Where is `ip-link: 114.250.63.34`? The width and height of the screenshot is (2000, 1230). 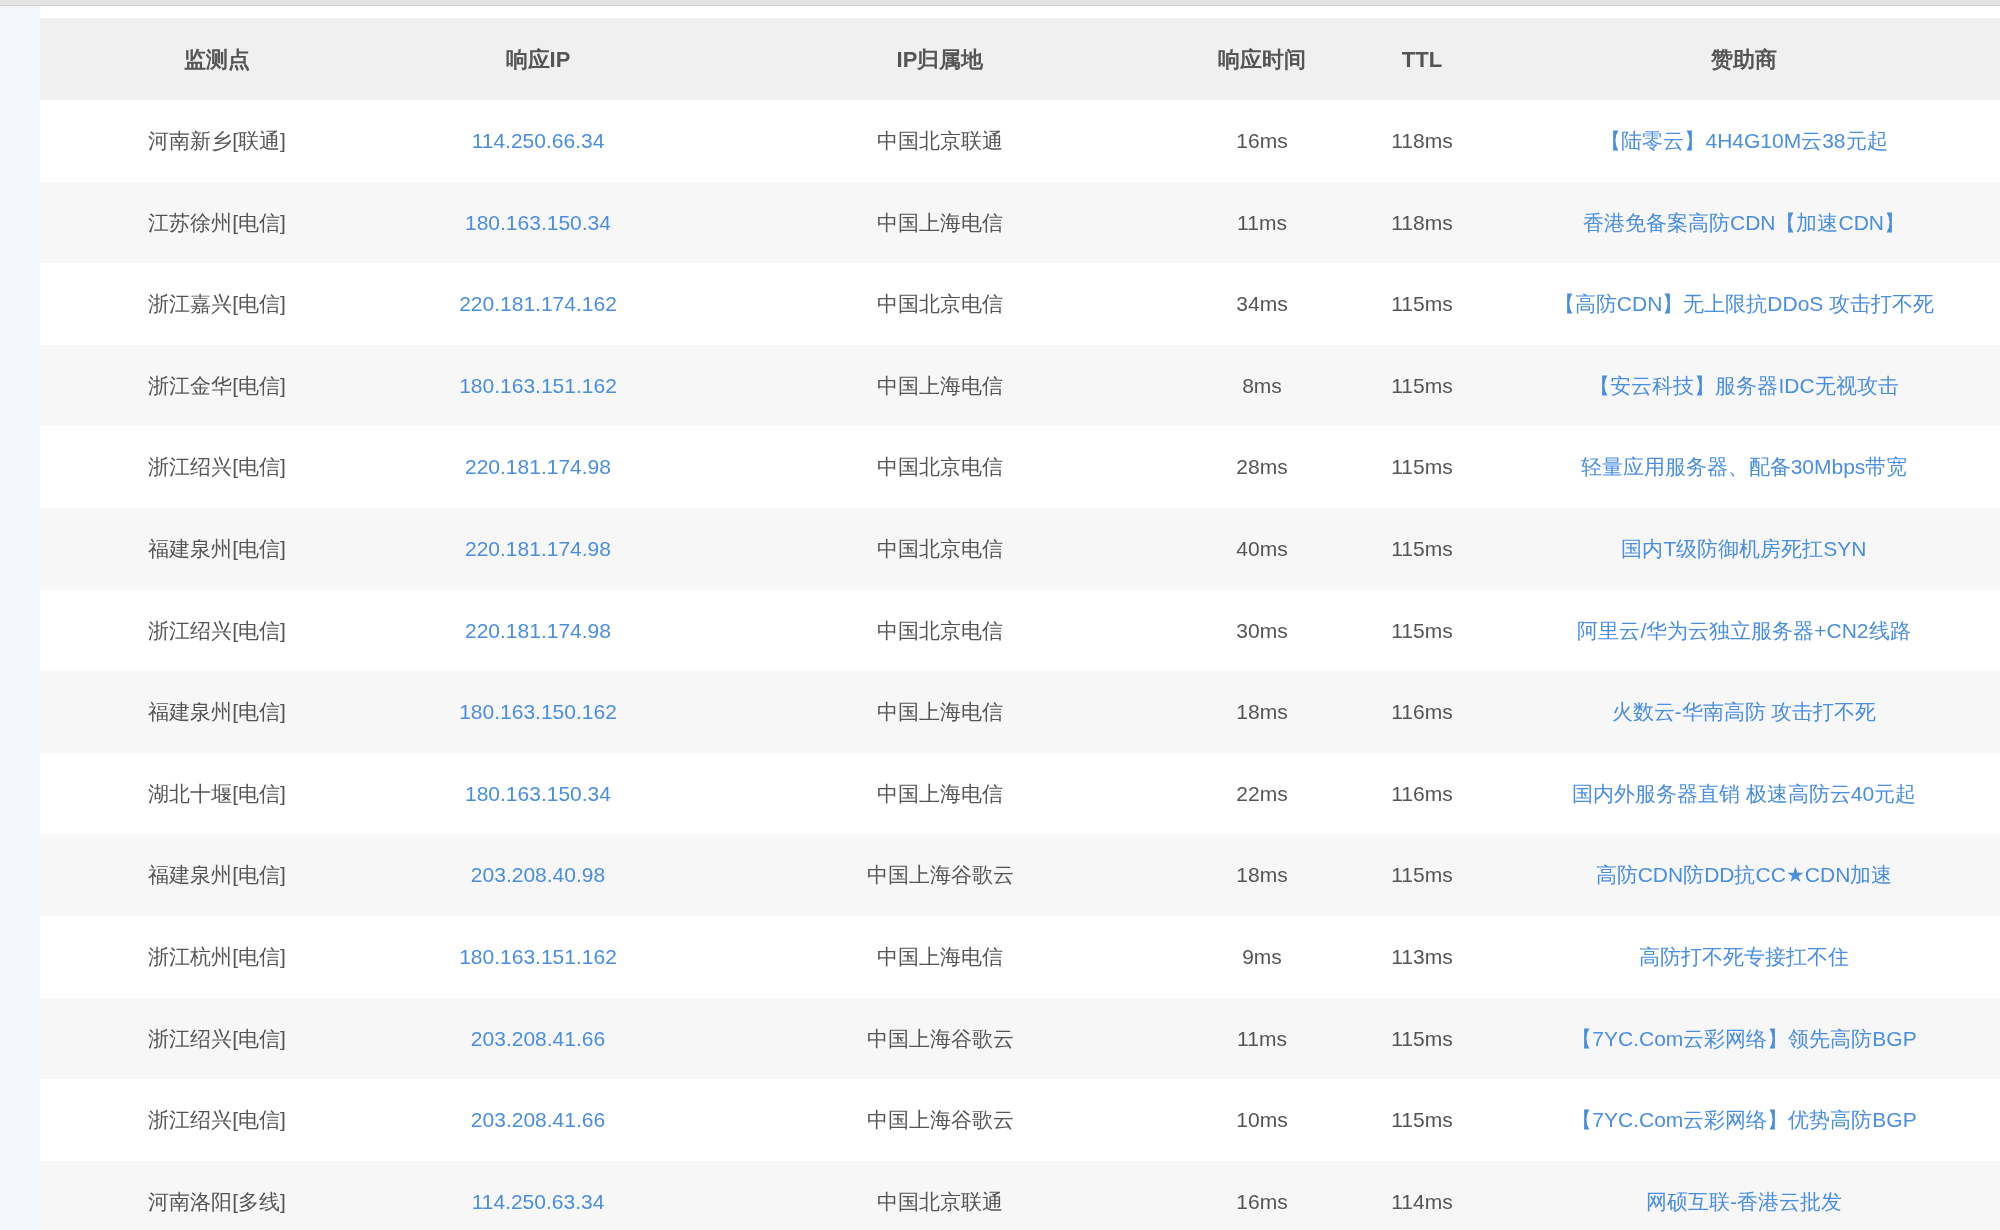
ip-link: 114.250.63.34 is located at coordinates (538, 1201).